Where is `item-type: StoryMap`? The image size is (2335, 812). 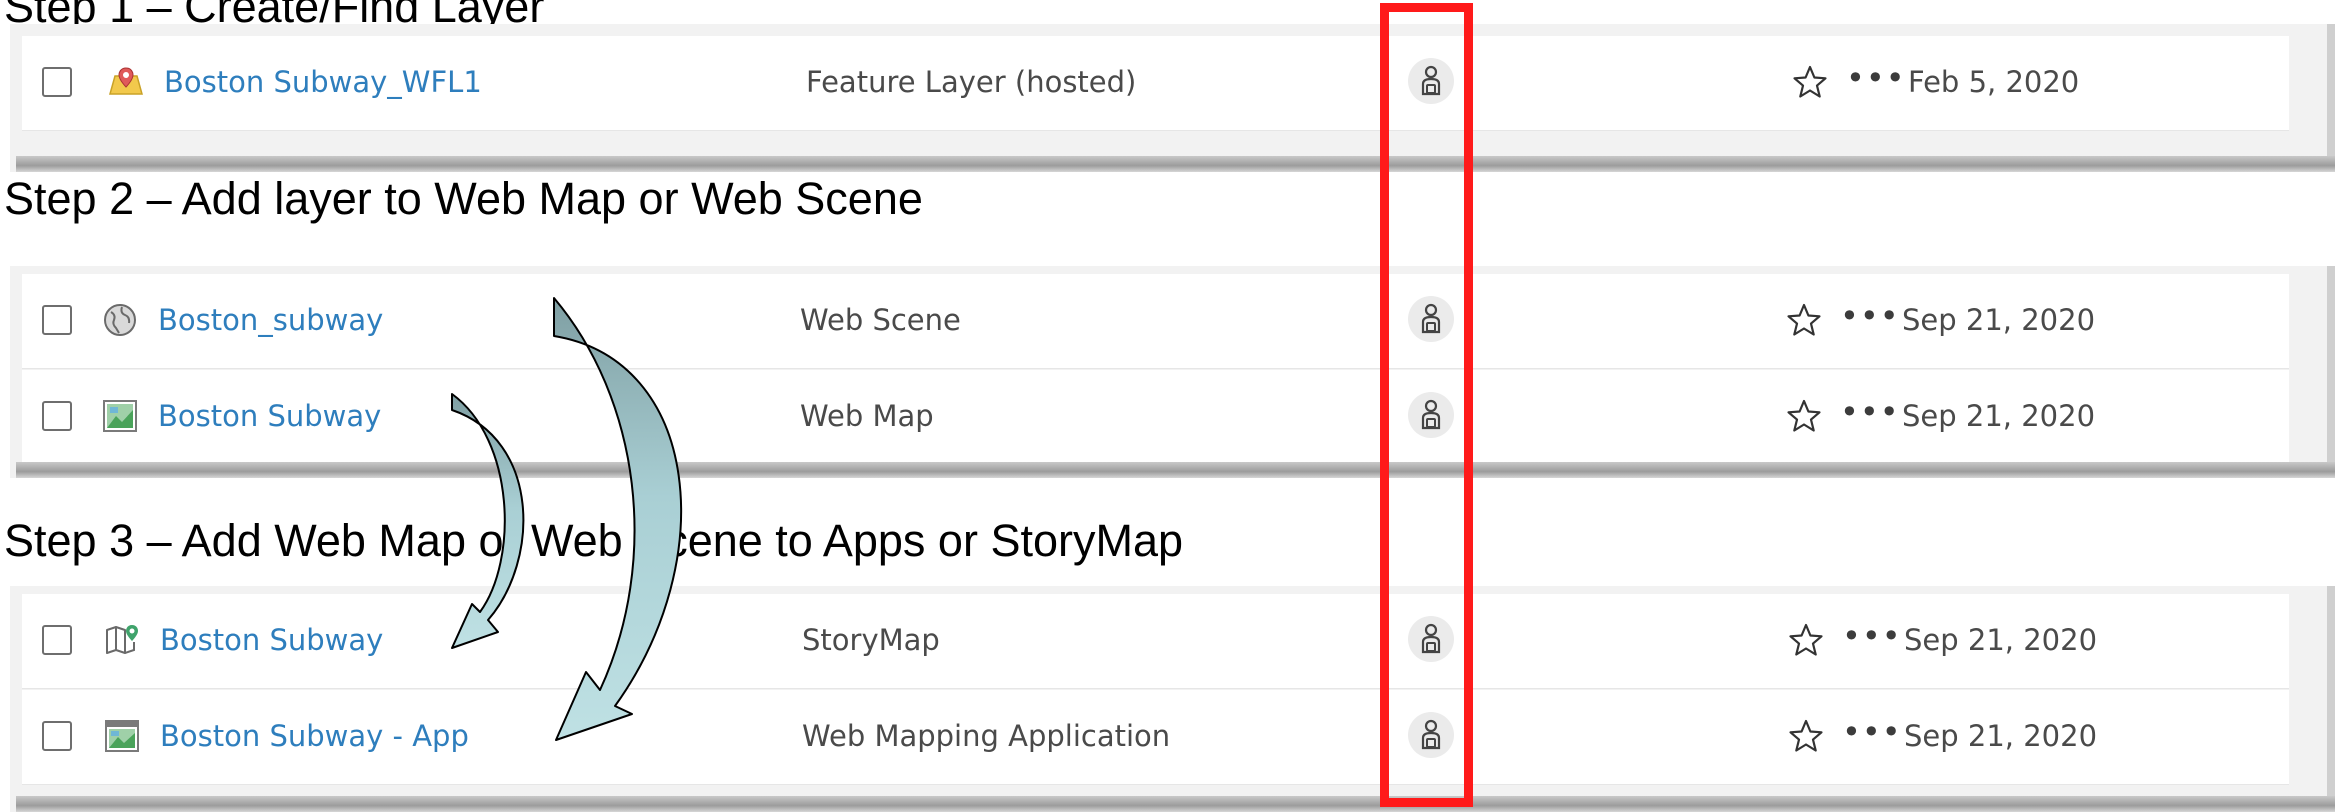 item-type: StoryMap is located at coordinates (871, 640).